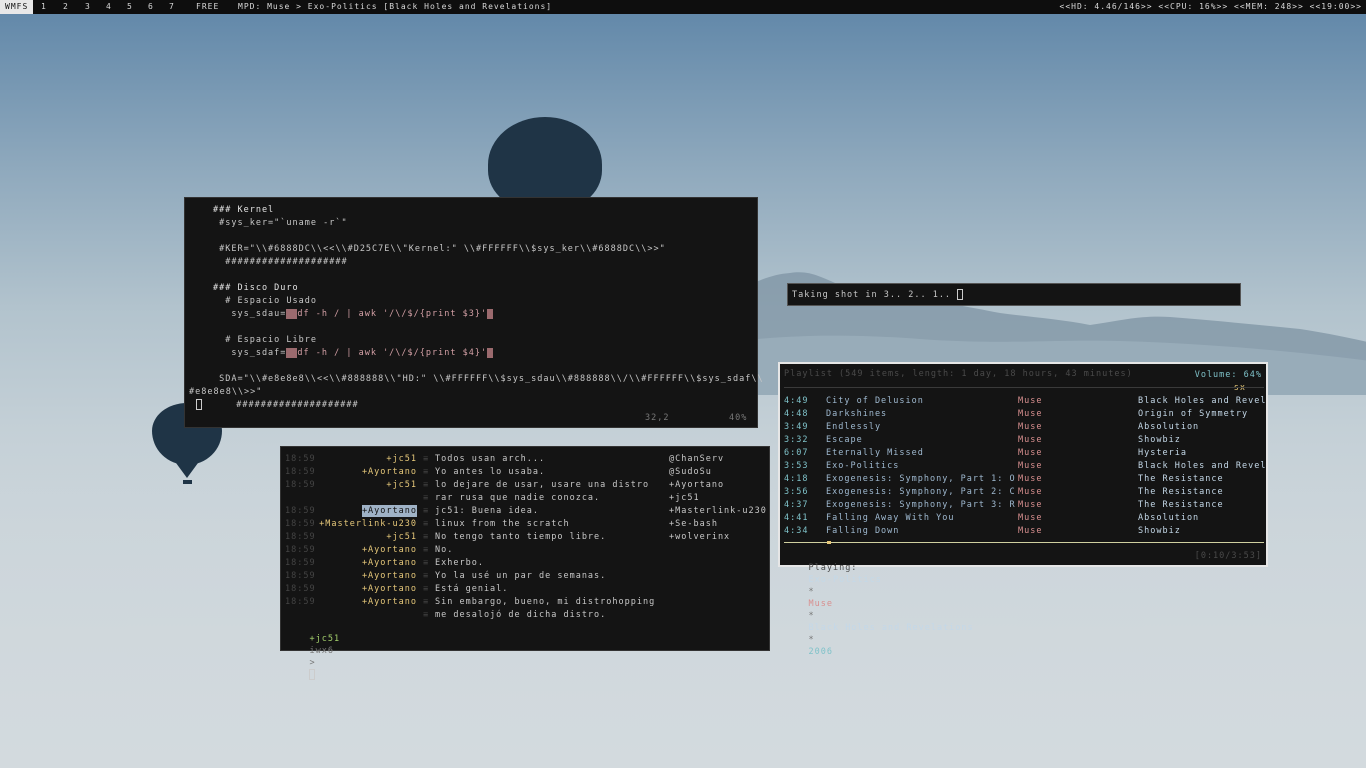 This screenshot has width=1366, height=768. What do you see at coordinates (863, 466) in the screenshot?
I see `playlist-title: Exo-Politics` at bounding box center [863, 466].